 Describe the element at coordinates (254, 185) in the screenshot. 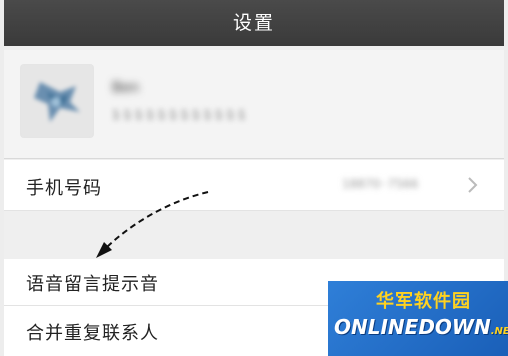

I see `phone-number-row: 手机号码 18870··7566` at that location.